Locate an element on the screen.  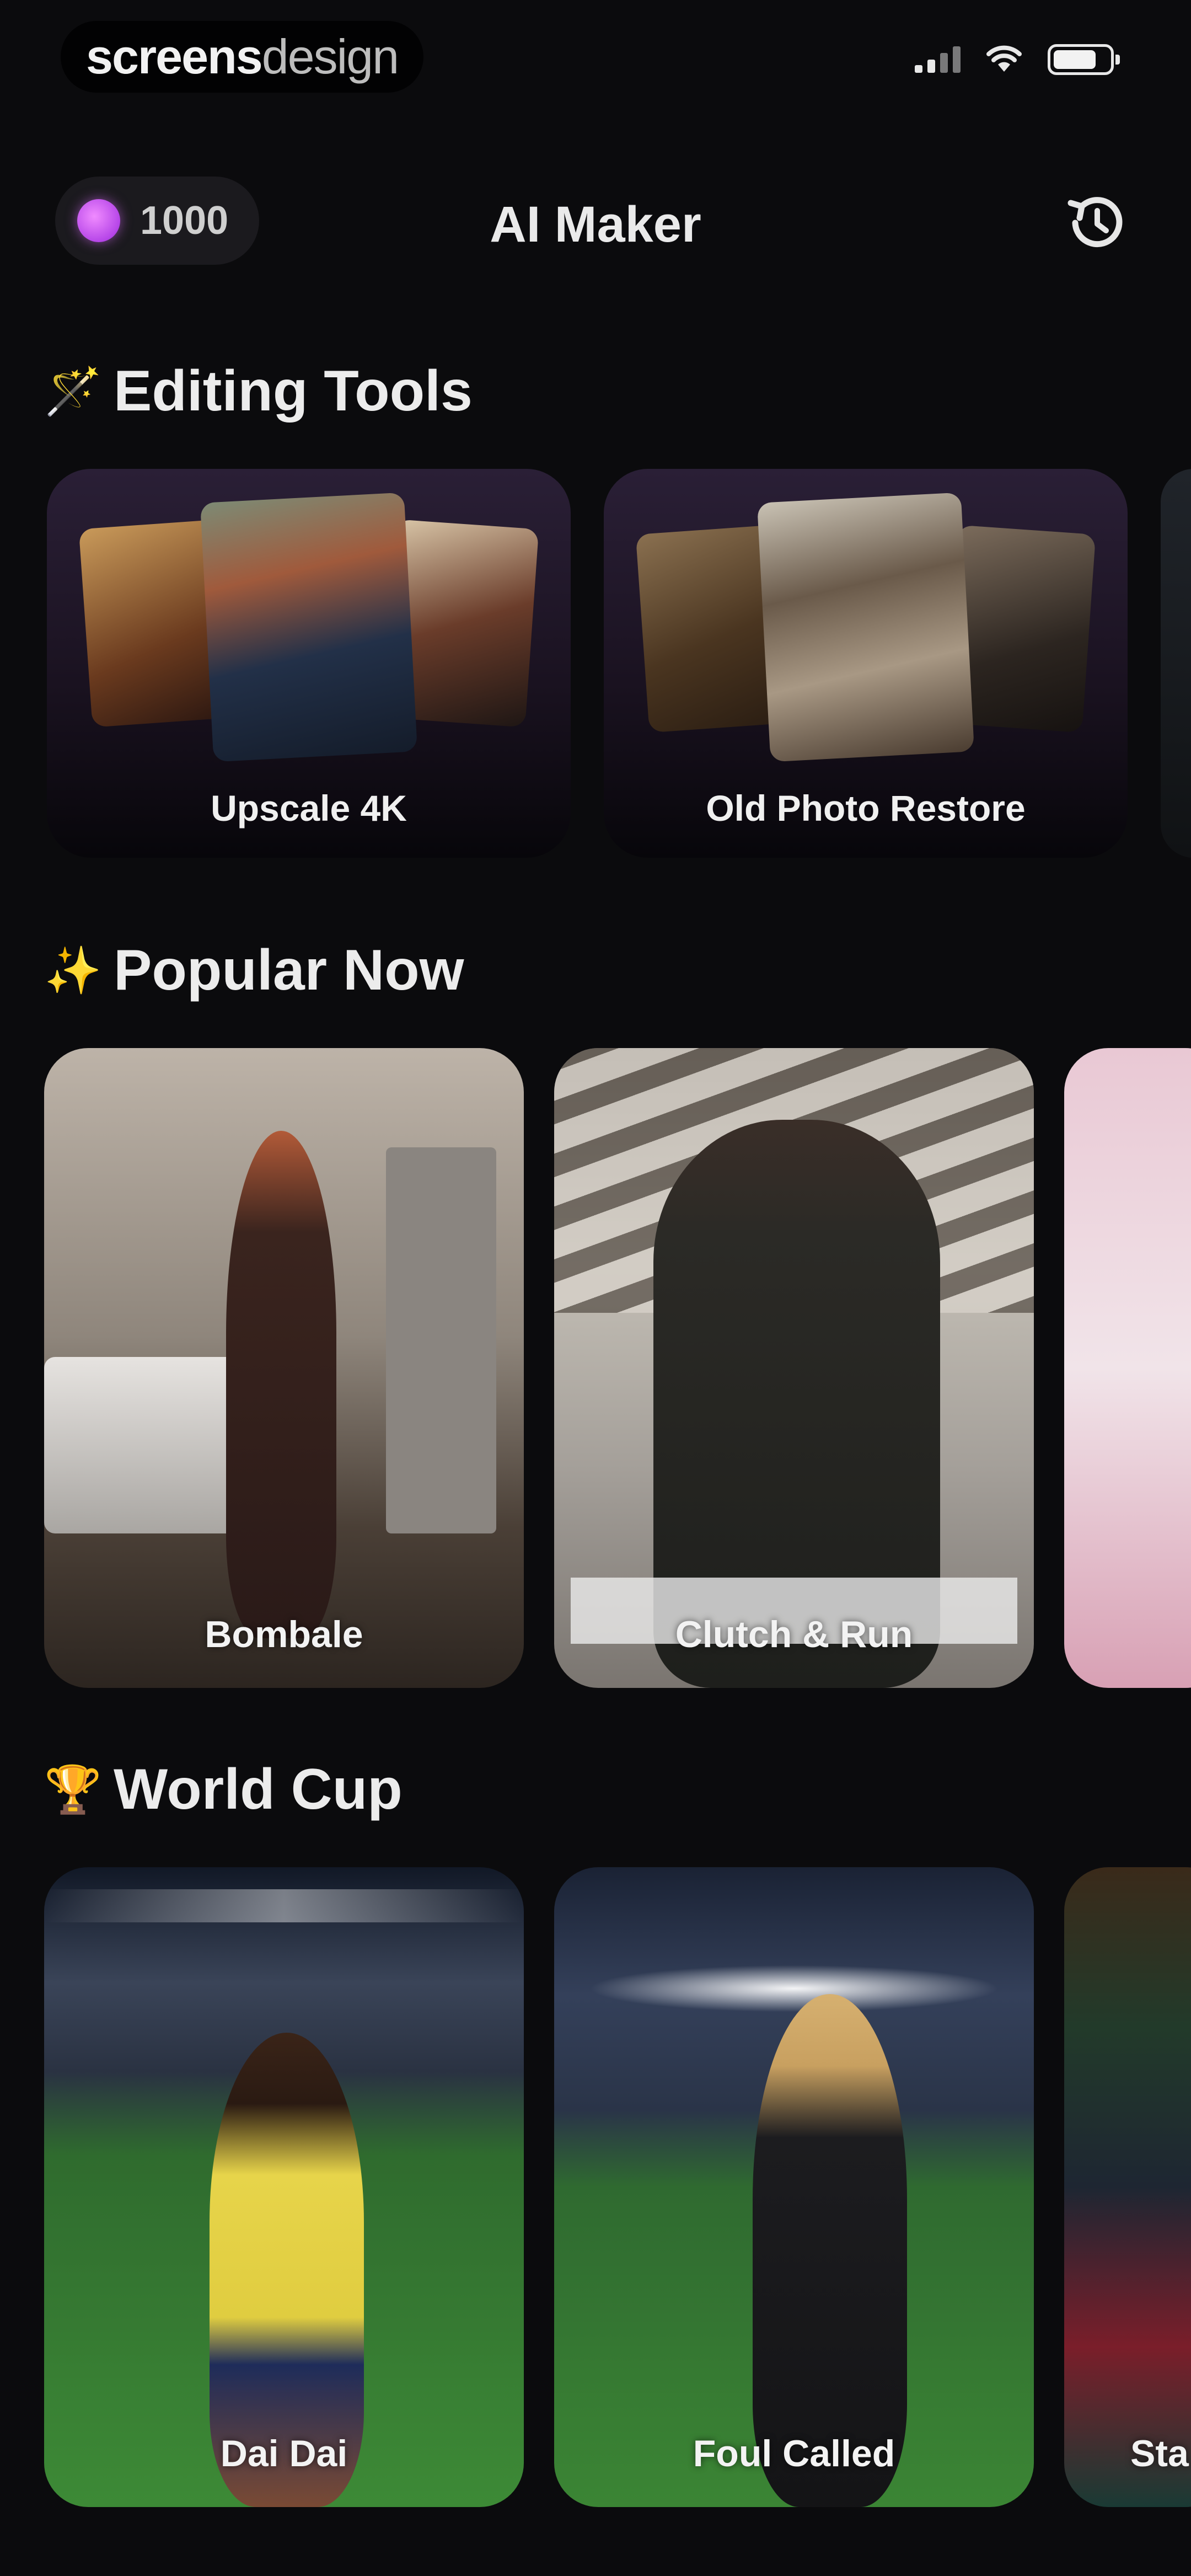
video-card-partial: Sta is located at coordinates (1127, 2187).